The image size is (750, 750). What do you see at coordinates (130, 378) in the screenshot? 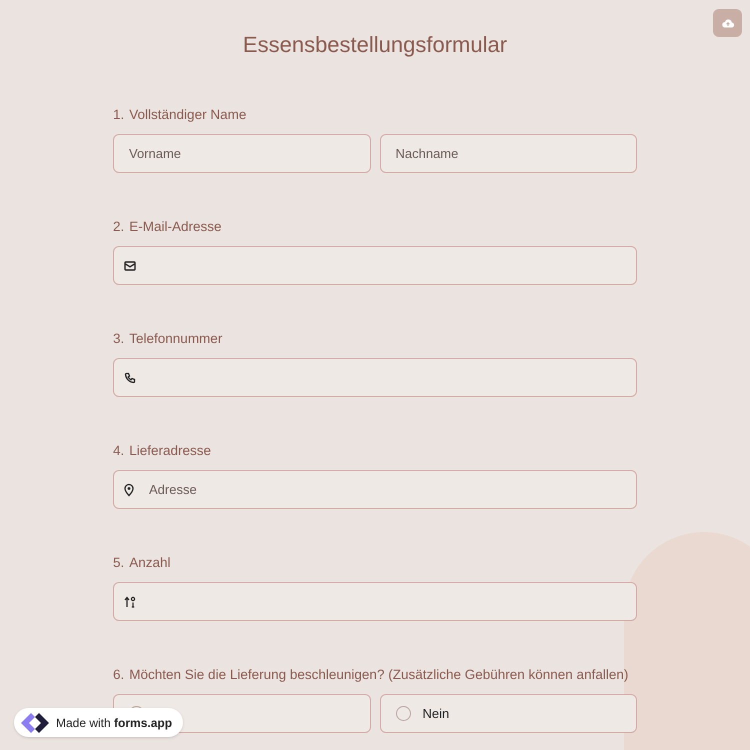
I see `phone-icon` at bounding box center [130, 378].